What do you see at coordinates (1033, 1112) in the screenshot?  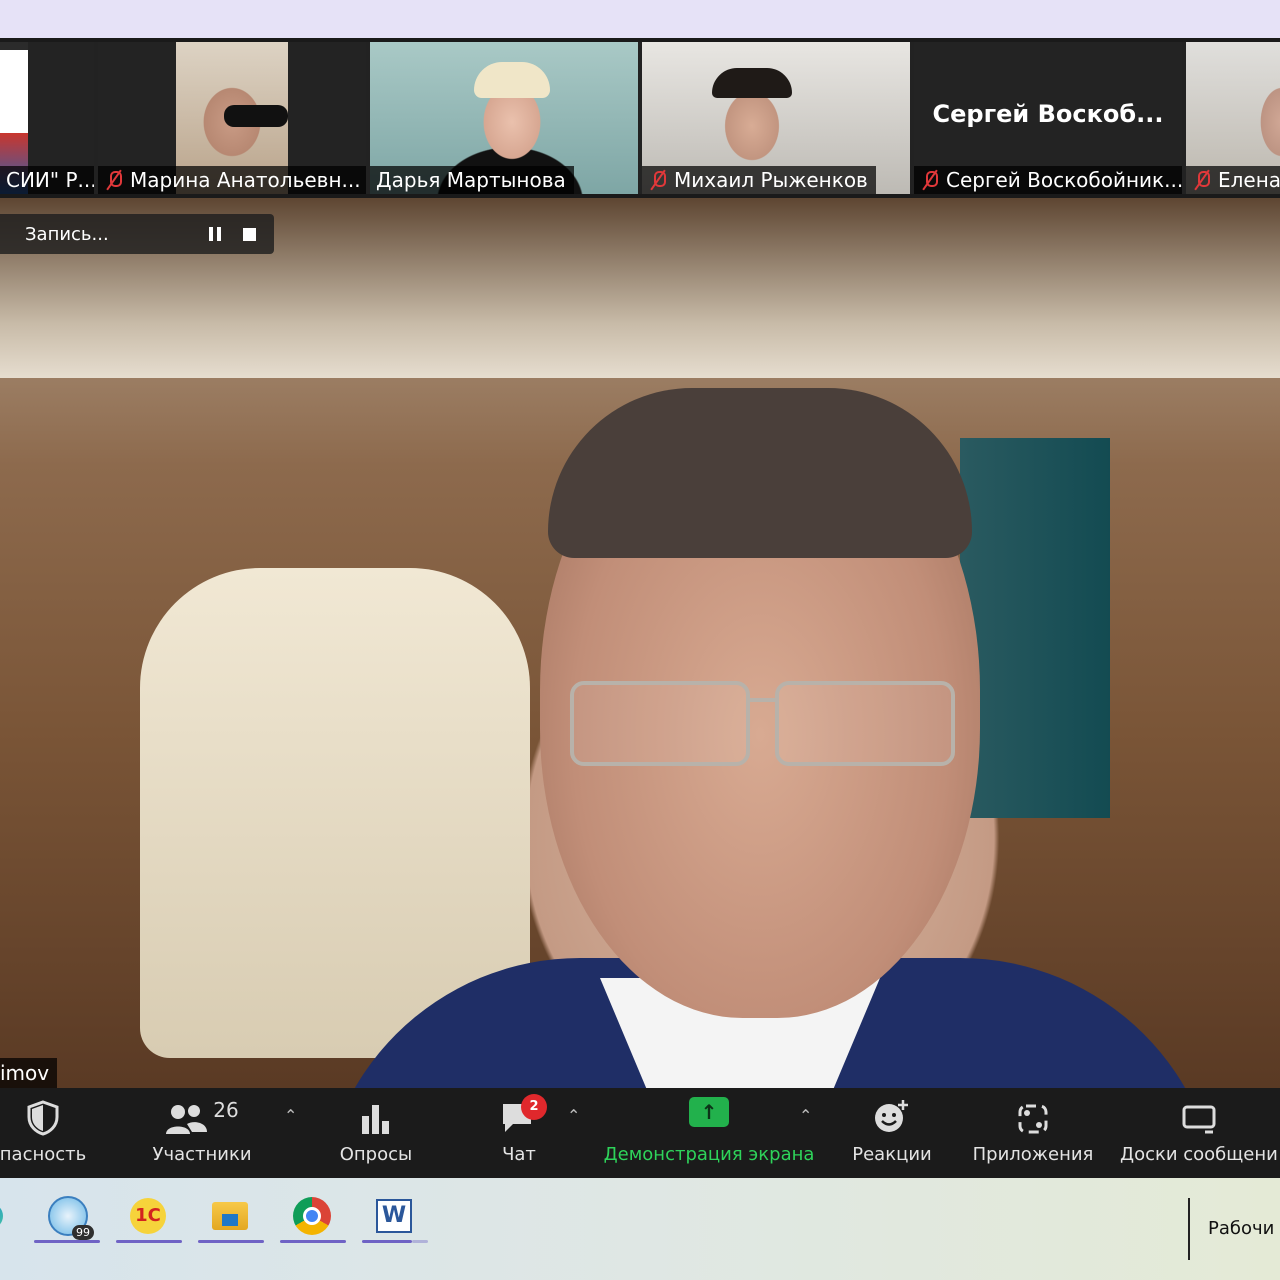 I see `apps-icon` at bounding box center [1033, 1112].